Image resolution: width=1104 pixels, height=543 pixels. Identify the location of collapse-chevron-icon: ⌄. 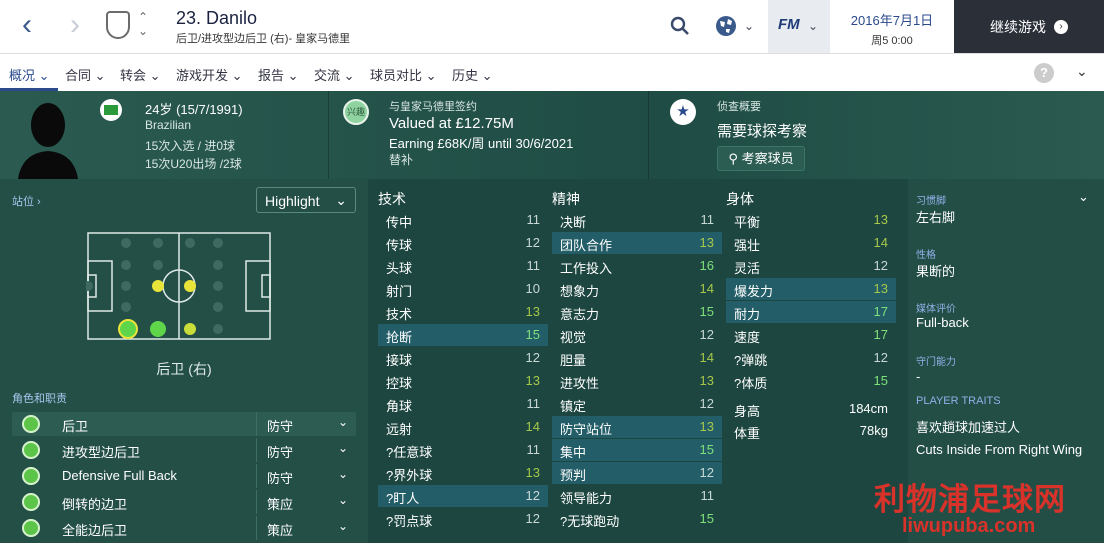
(1083, 197).